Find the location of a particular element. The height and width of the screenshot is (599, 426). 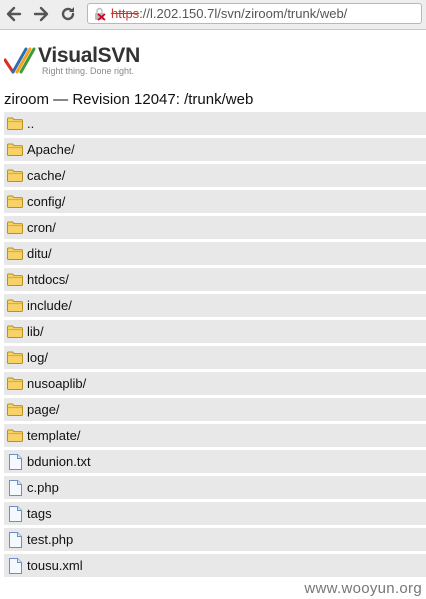

file-row: tags is located at coordinates (215, 513).